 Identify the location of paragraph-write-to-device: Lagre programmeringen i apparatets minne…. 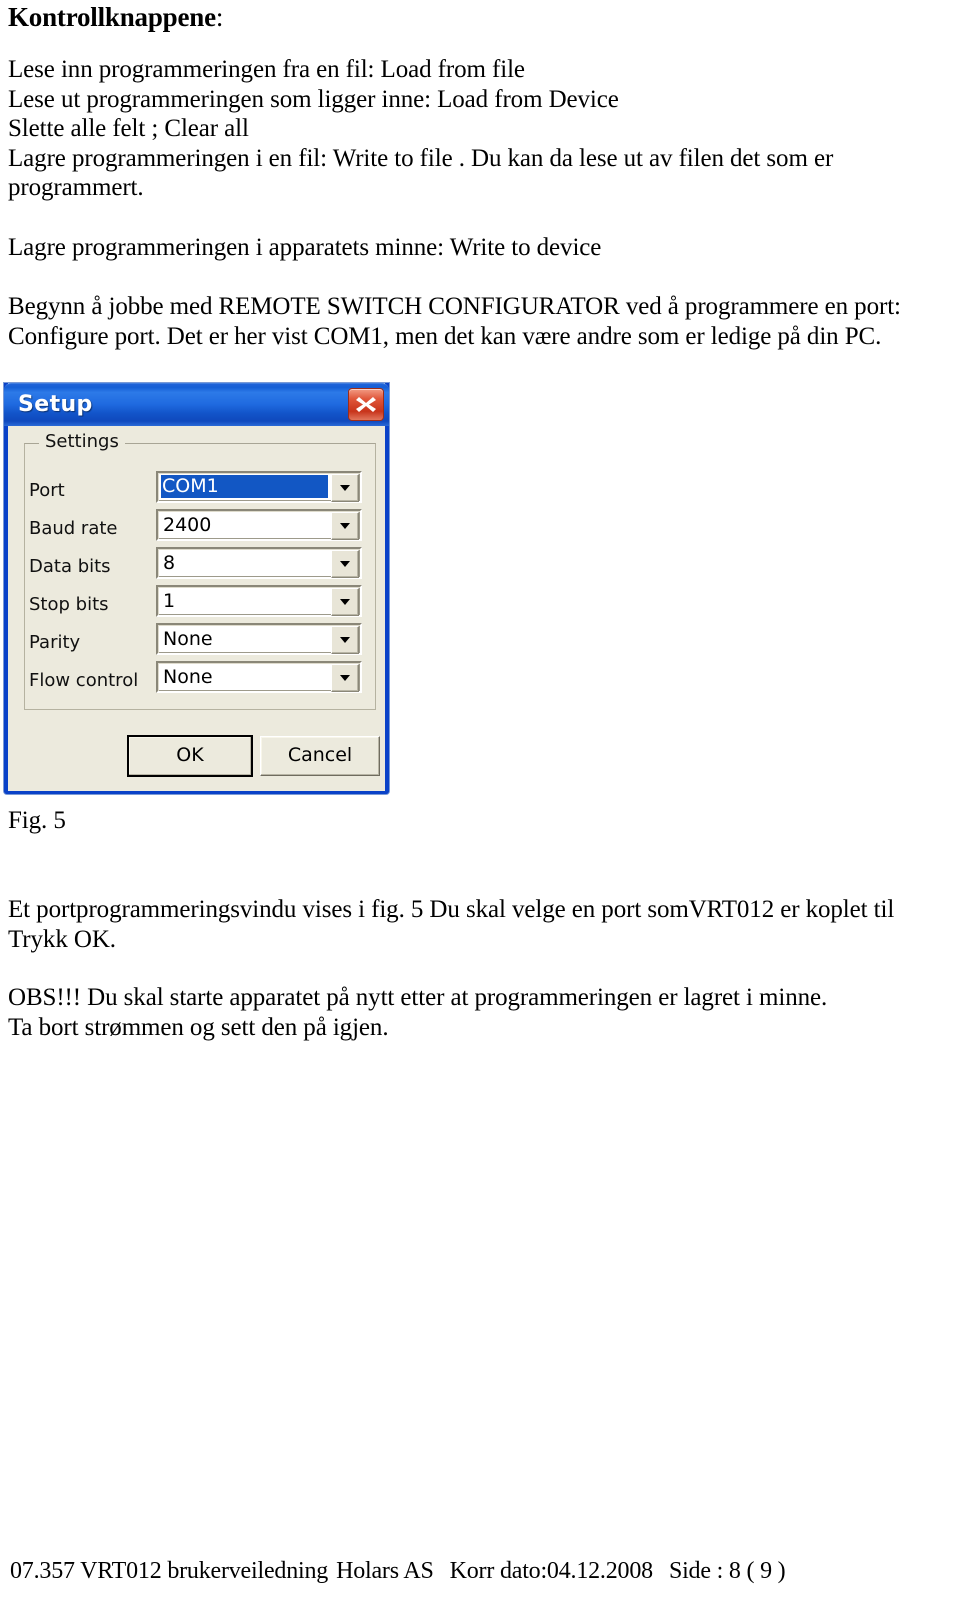
(304, 248).